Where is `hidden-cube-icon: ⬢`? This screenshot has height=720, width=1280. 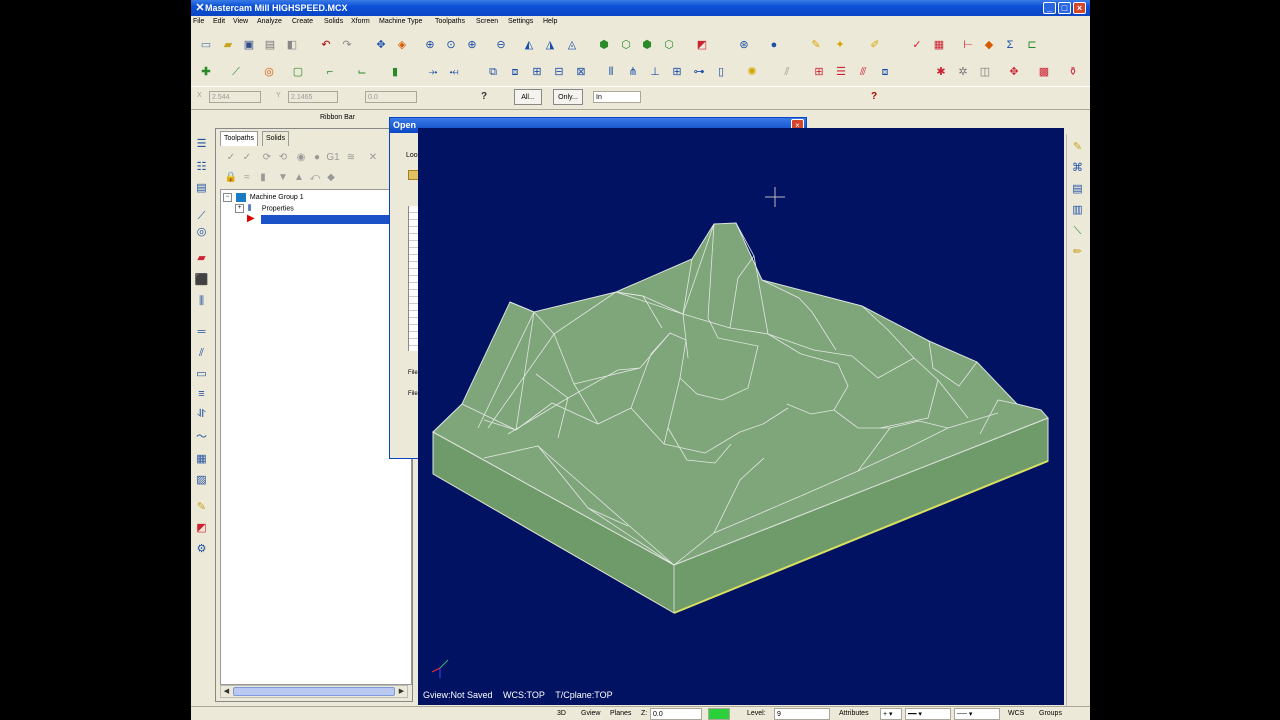 hidden-cube-icon: ⬢ is located at coordinates (647, 45).